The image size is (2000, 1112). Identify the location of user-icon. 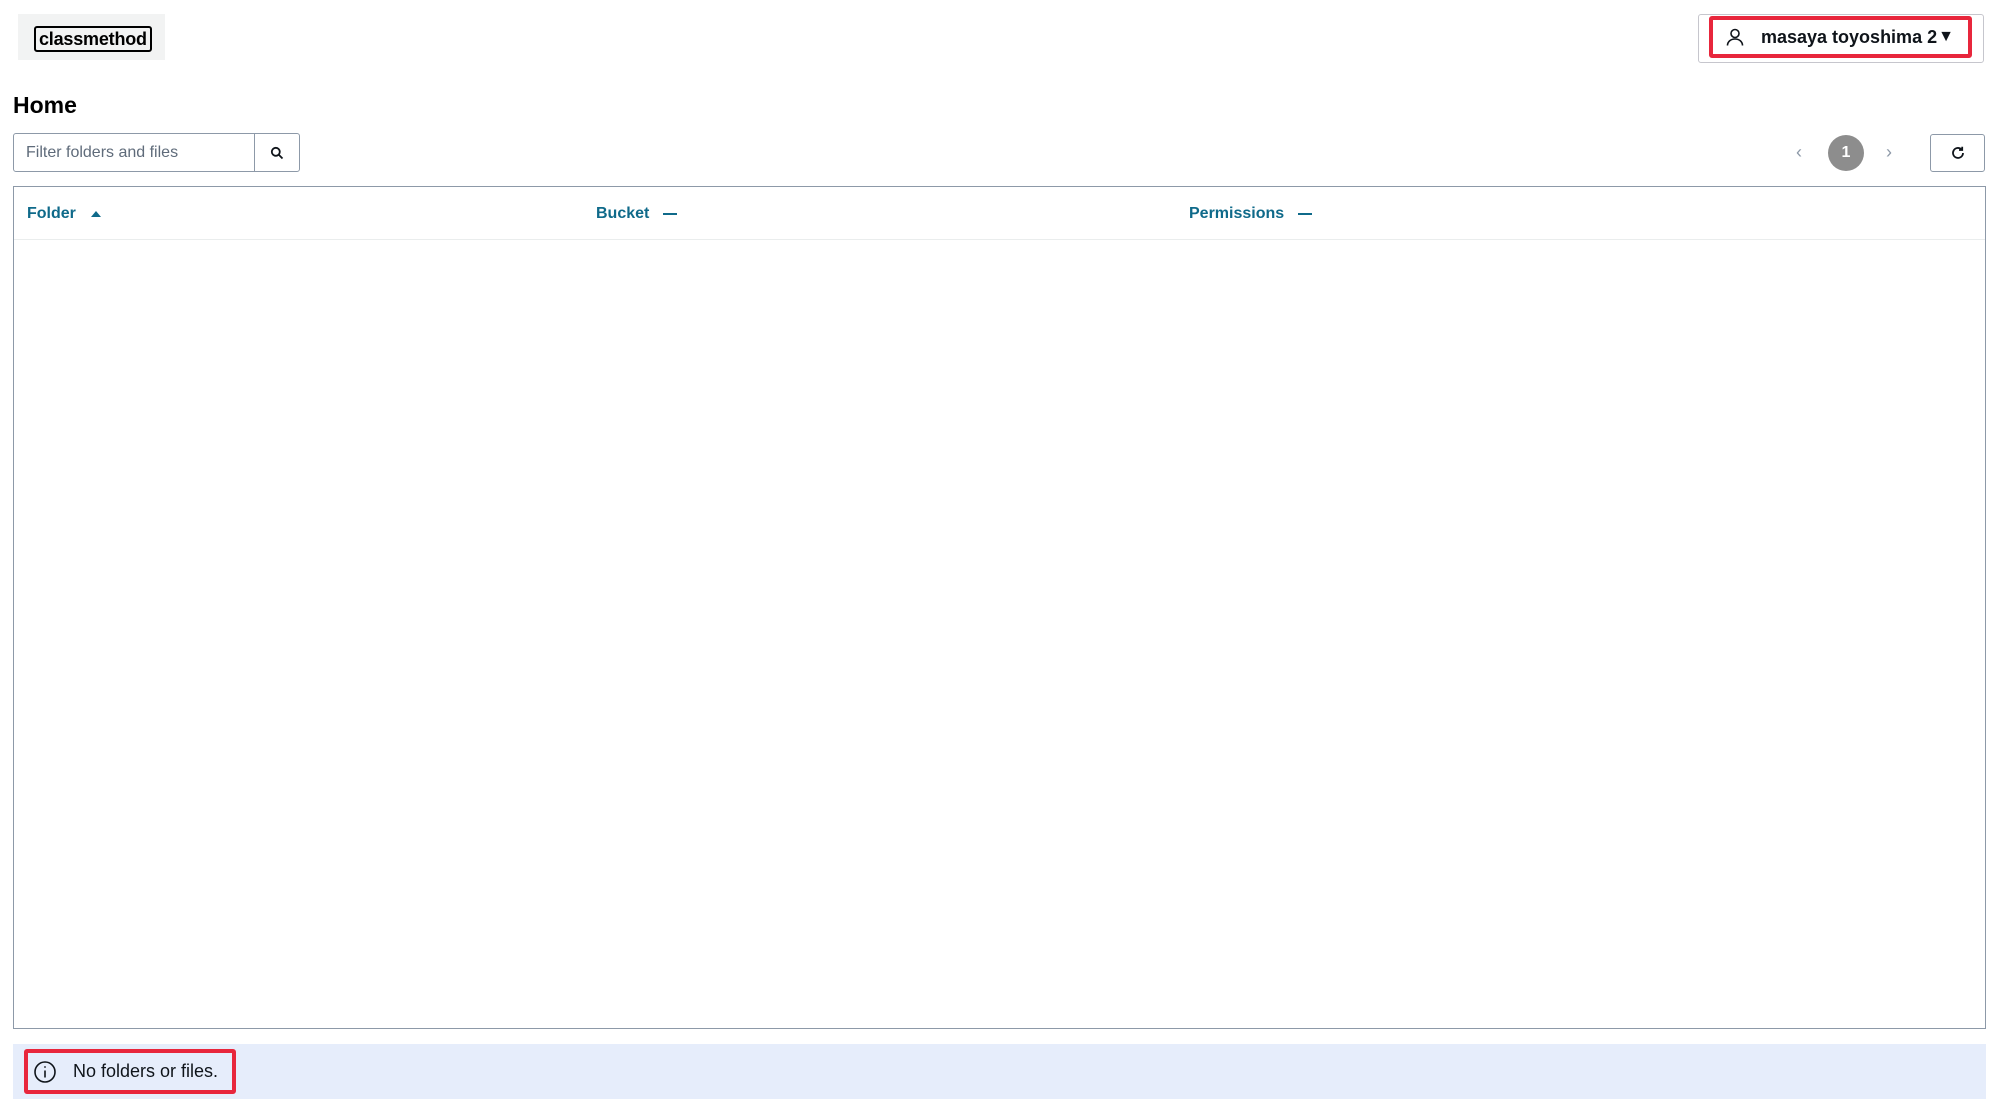
(1735, 37).